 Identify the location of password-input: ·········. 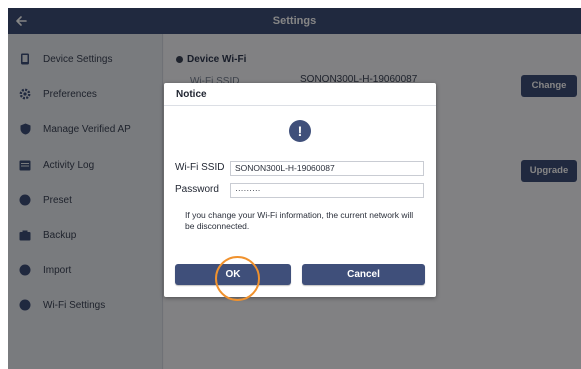
(327, 190).